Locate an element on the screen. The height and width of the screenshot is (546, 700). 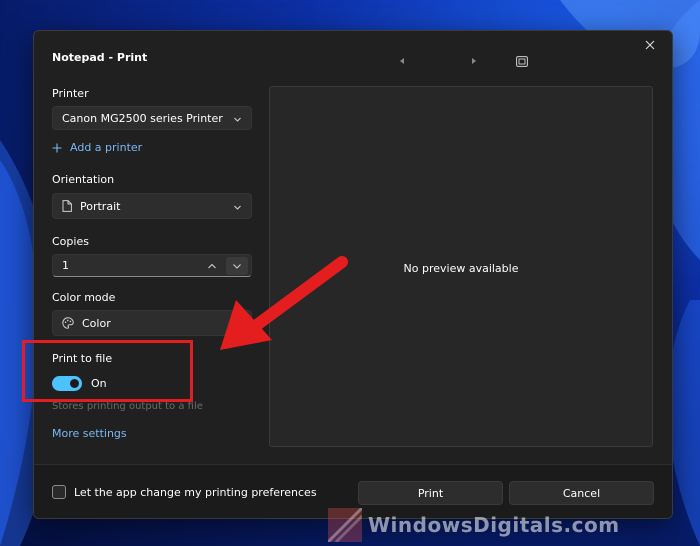
windows-logo-icon is located at coordinates (345, 525).